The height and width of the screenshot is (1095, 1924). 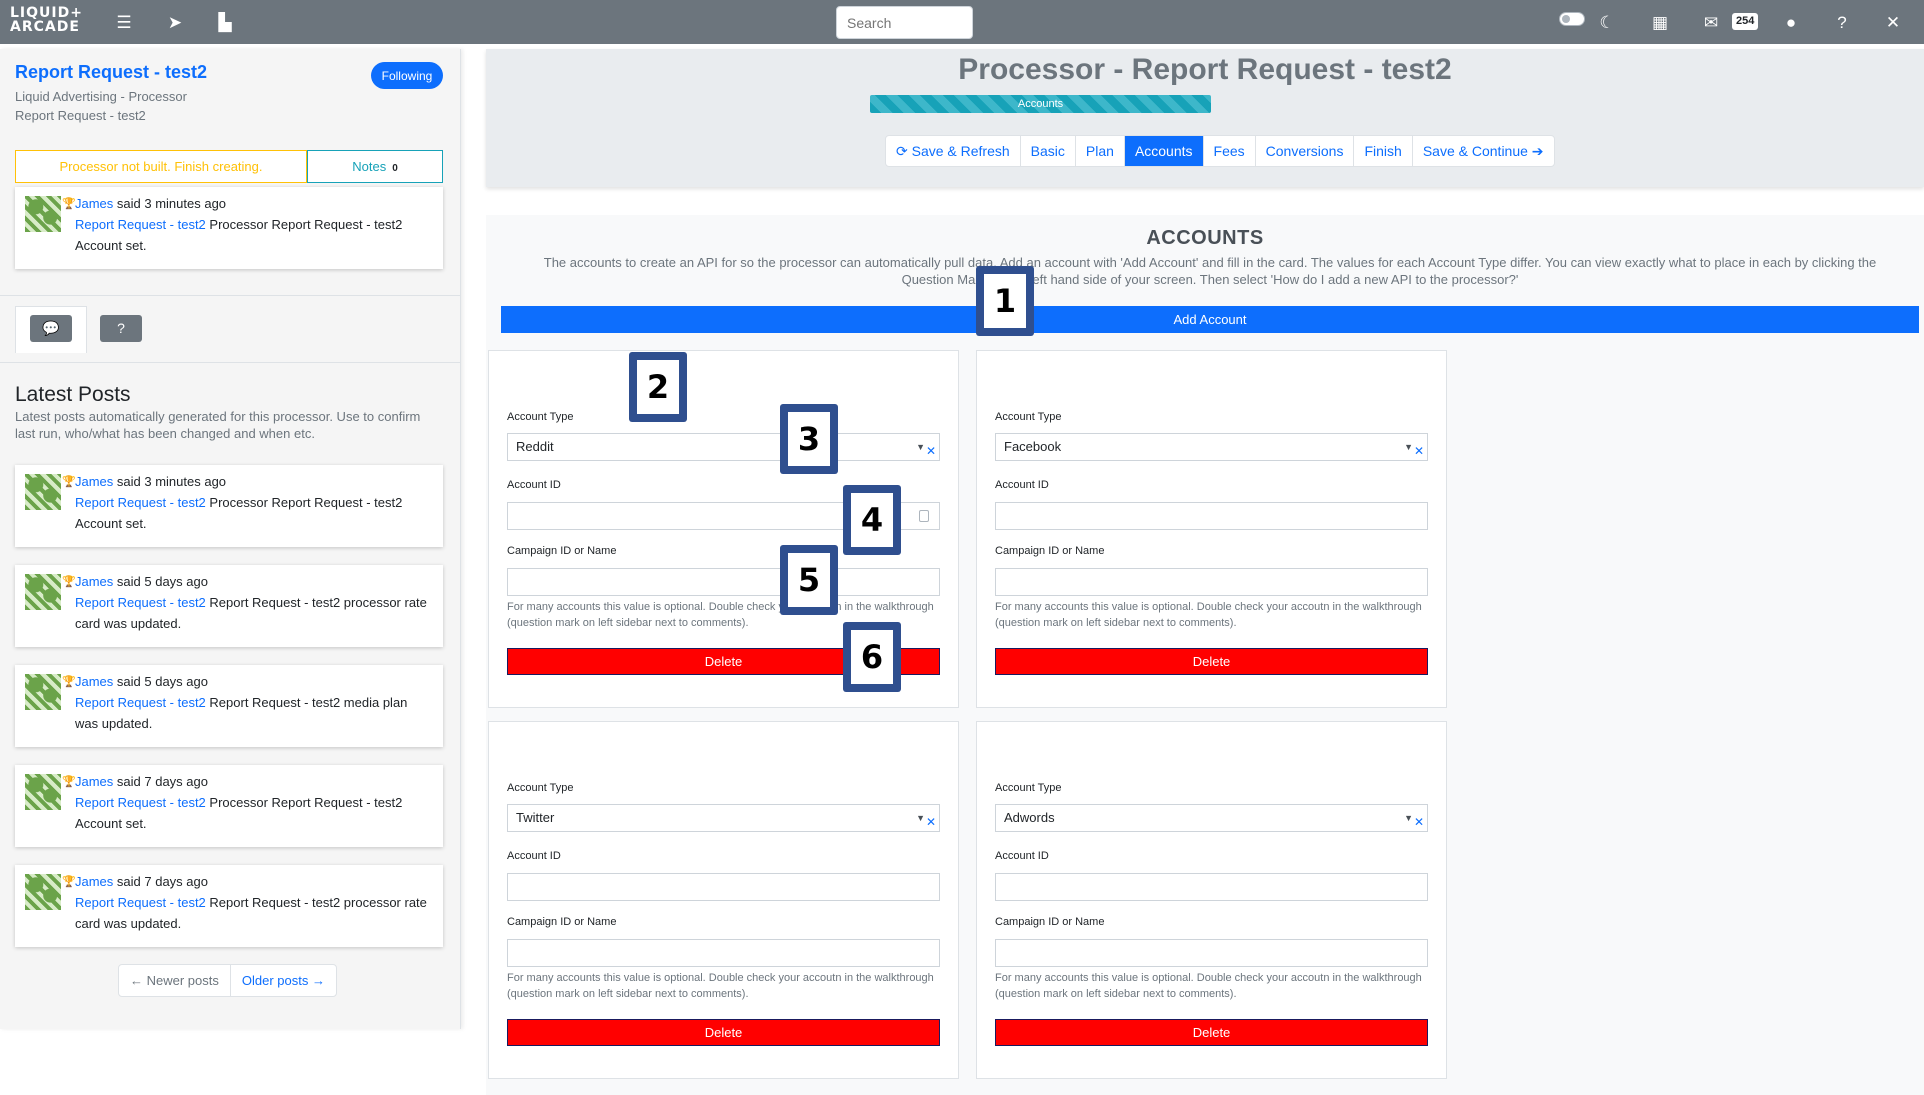 I want to click on callout-number: 2, so click(x=658, y=387).